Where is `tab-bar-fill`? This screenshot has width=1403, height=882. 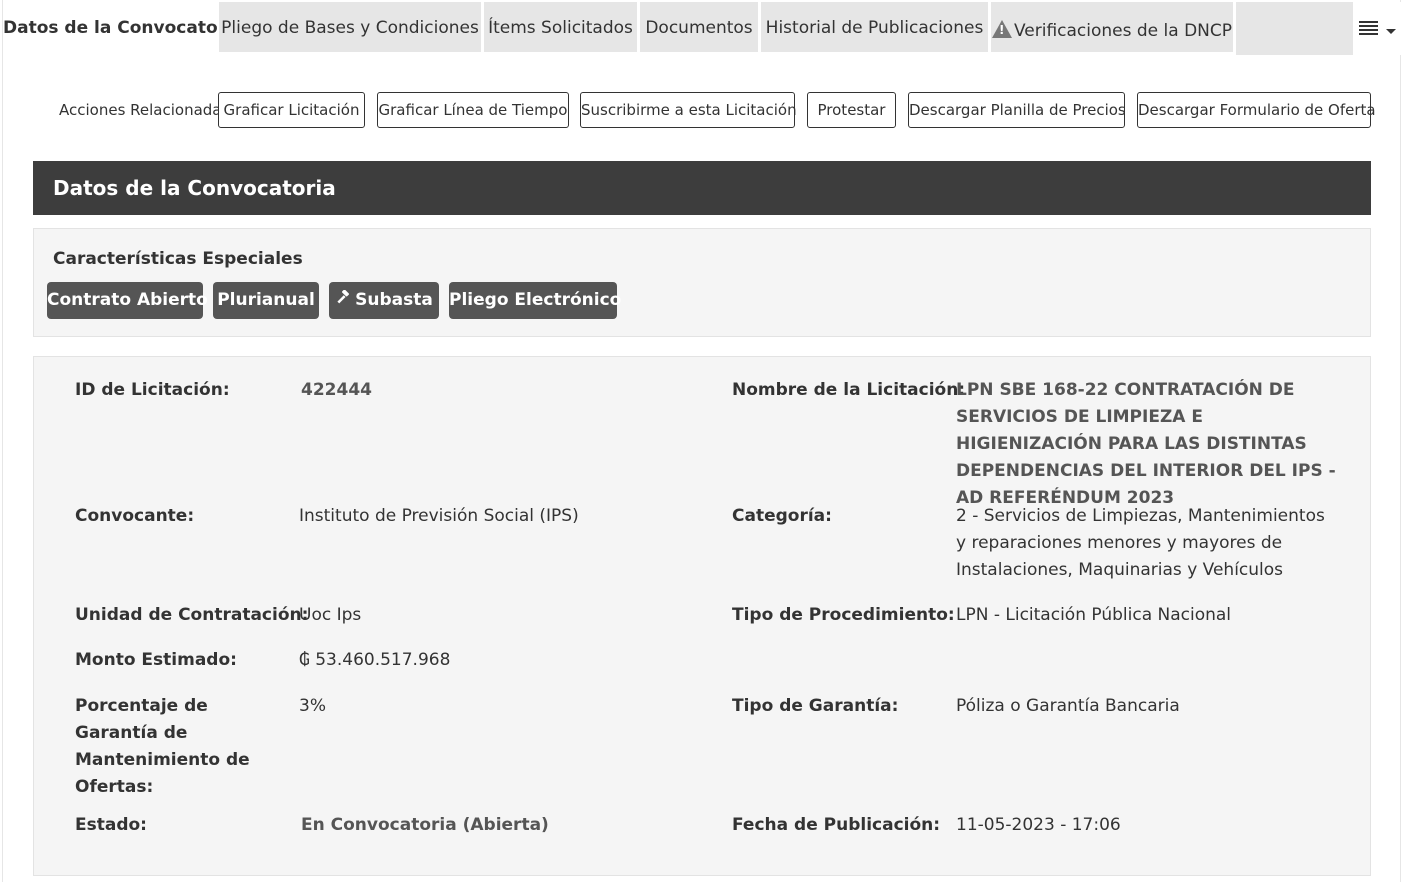
tab-bar-fill is located at coordinates (1294, 28).